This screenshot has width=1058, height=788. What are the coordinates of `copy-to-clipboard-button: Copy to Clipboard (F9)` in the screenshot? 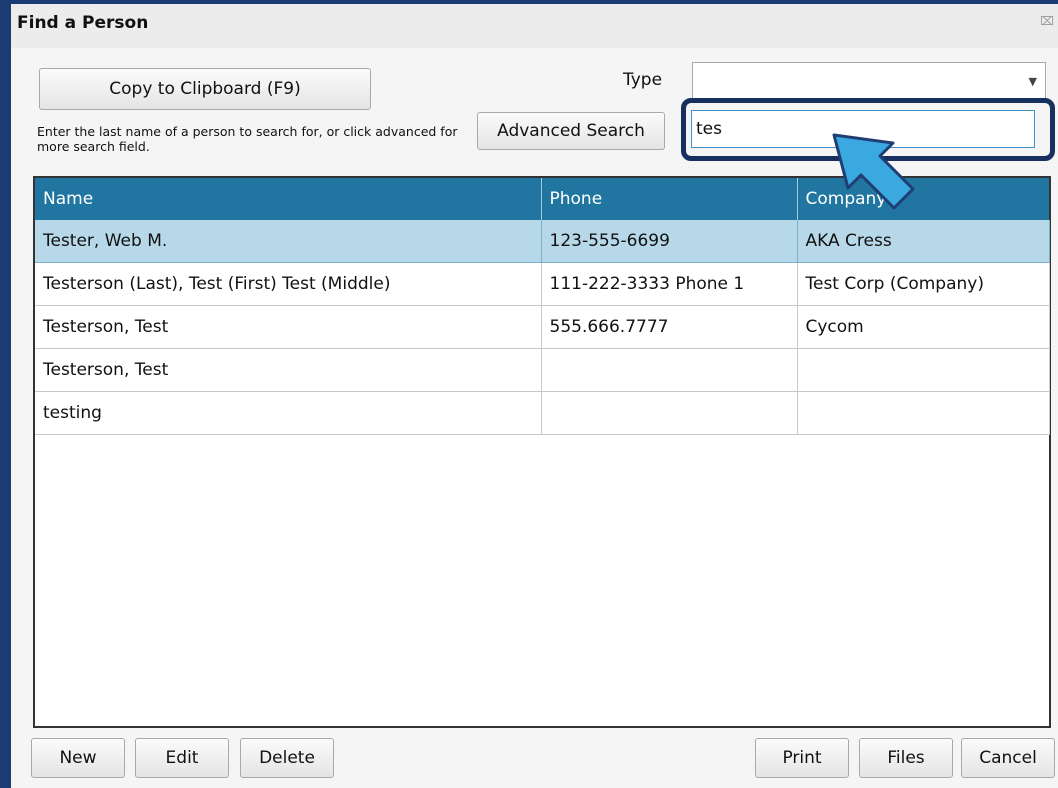 It's located at (205, 89).